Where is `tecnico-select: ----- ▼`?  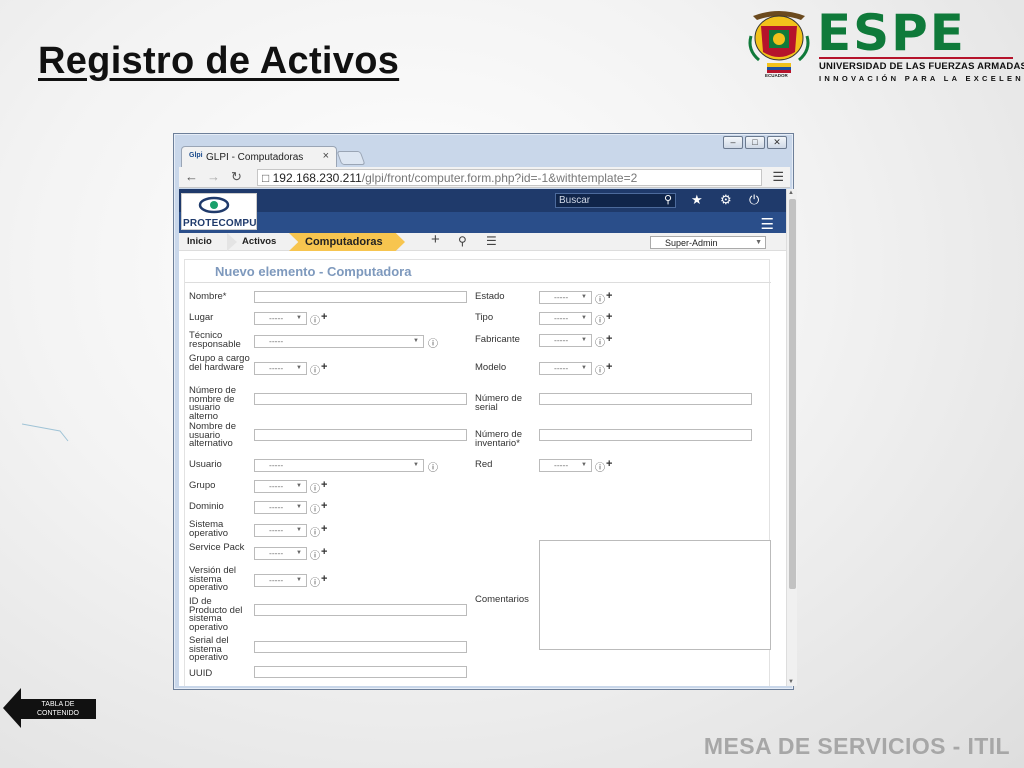
tecnico-select: ----- ▼ is located at coordinates (339, 341).